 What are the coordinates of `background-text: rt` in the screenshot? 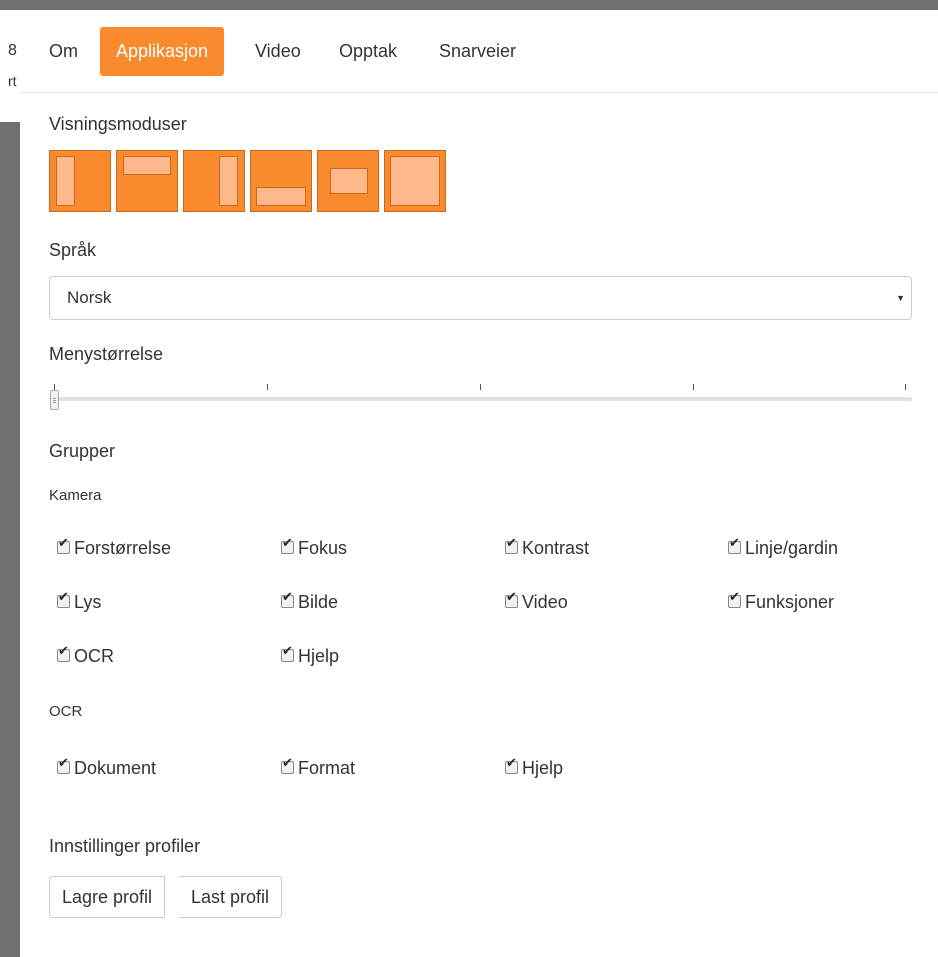 It's located at (12, 81).